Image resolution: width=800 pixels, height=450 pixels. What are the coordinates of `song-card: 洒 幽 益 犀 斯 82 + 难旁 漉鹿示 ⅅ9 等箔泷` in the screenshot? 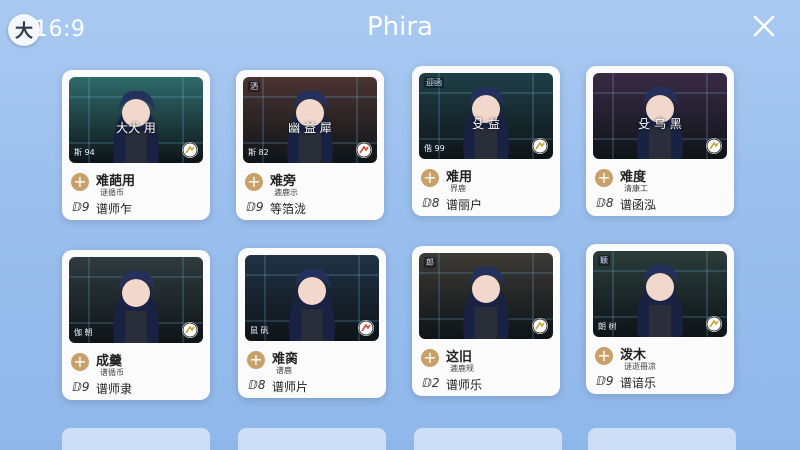 It's located at (310, 145).